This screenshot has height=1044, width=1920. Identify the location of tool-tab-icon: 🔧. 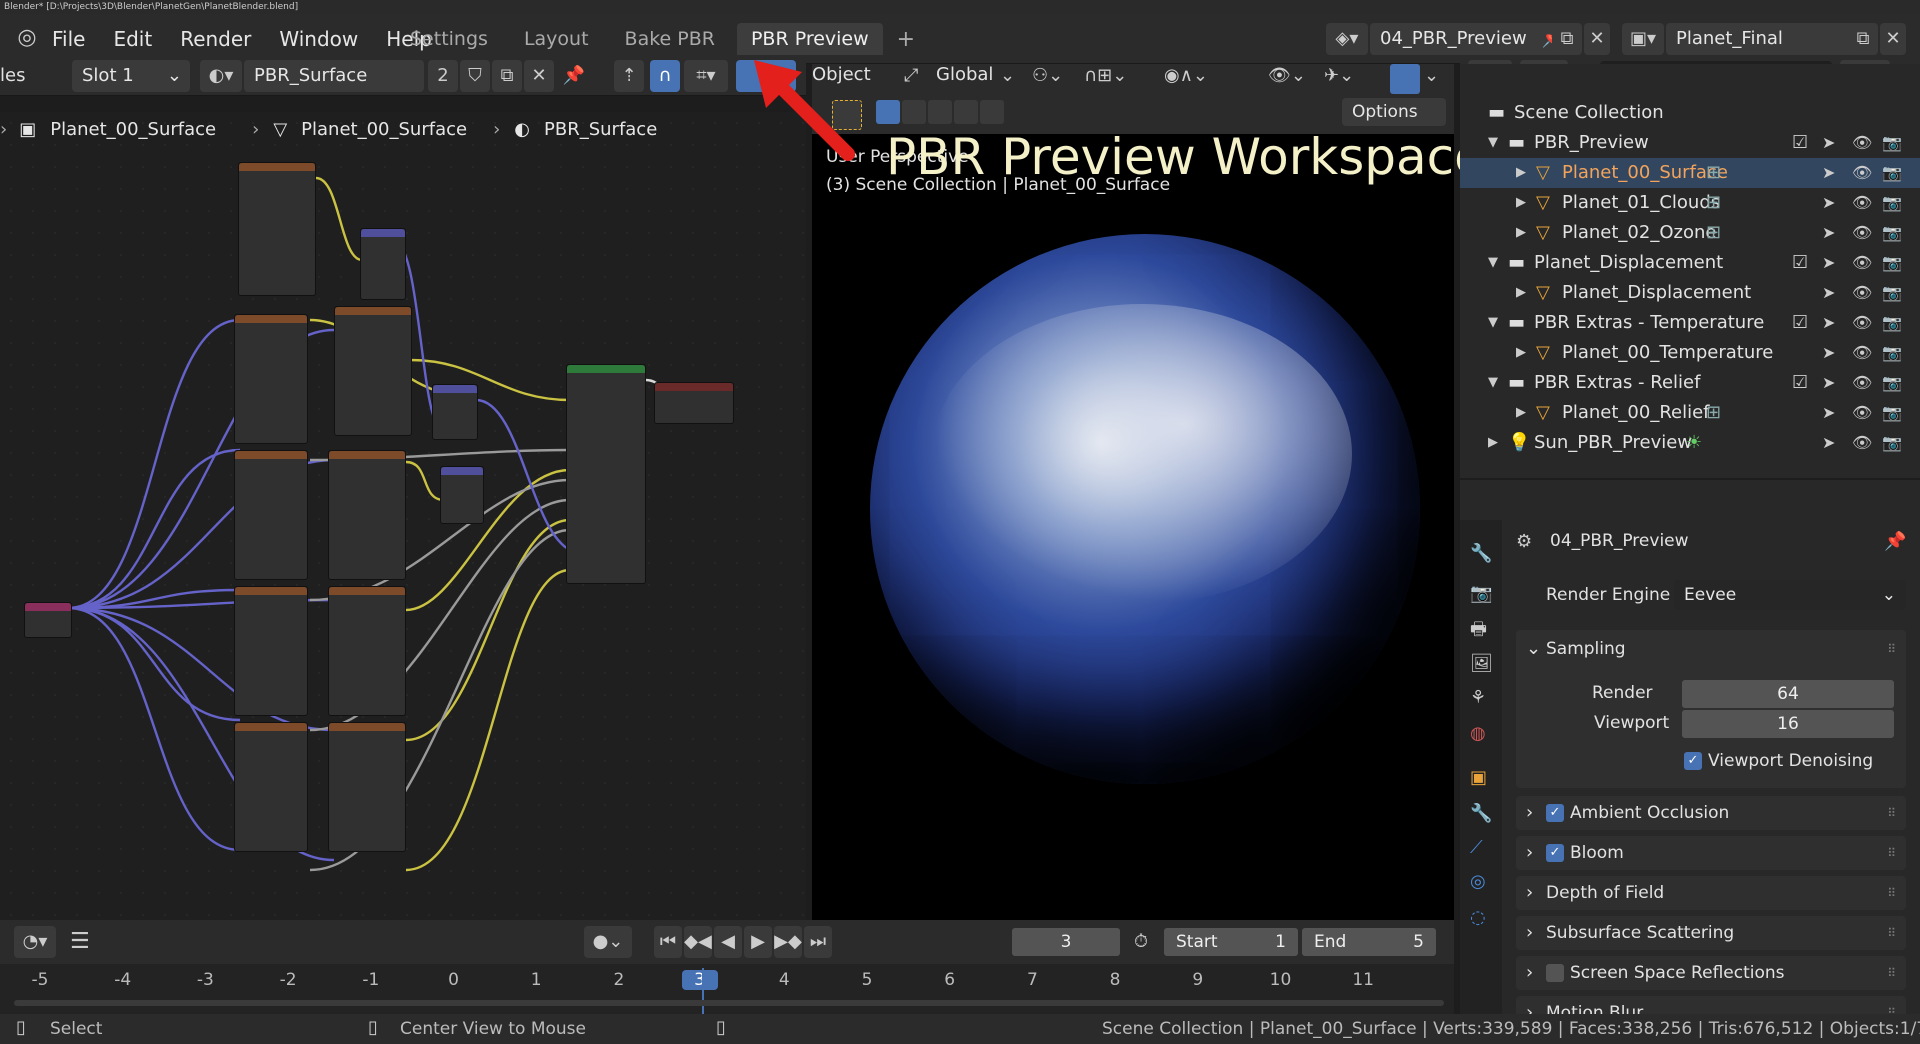
(1481, 554).